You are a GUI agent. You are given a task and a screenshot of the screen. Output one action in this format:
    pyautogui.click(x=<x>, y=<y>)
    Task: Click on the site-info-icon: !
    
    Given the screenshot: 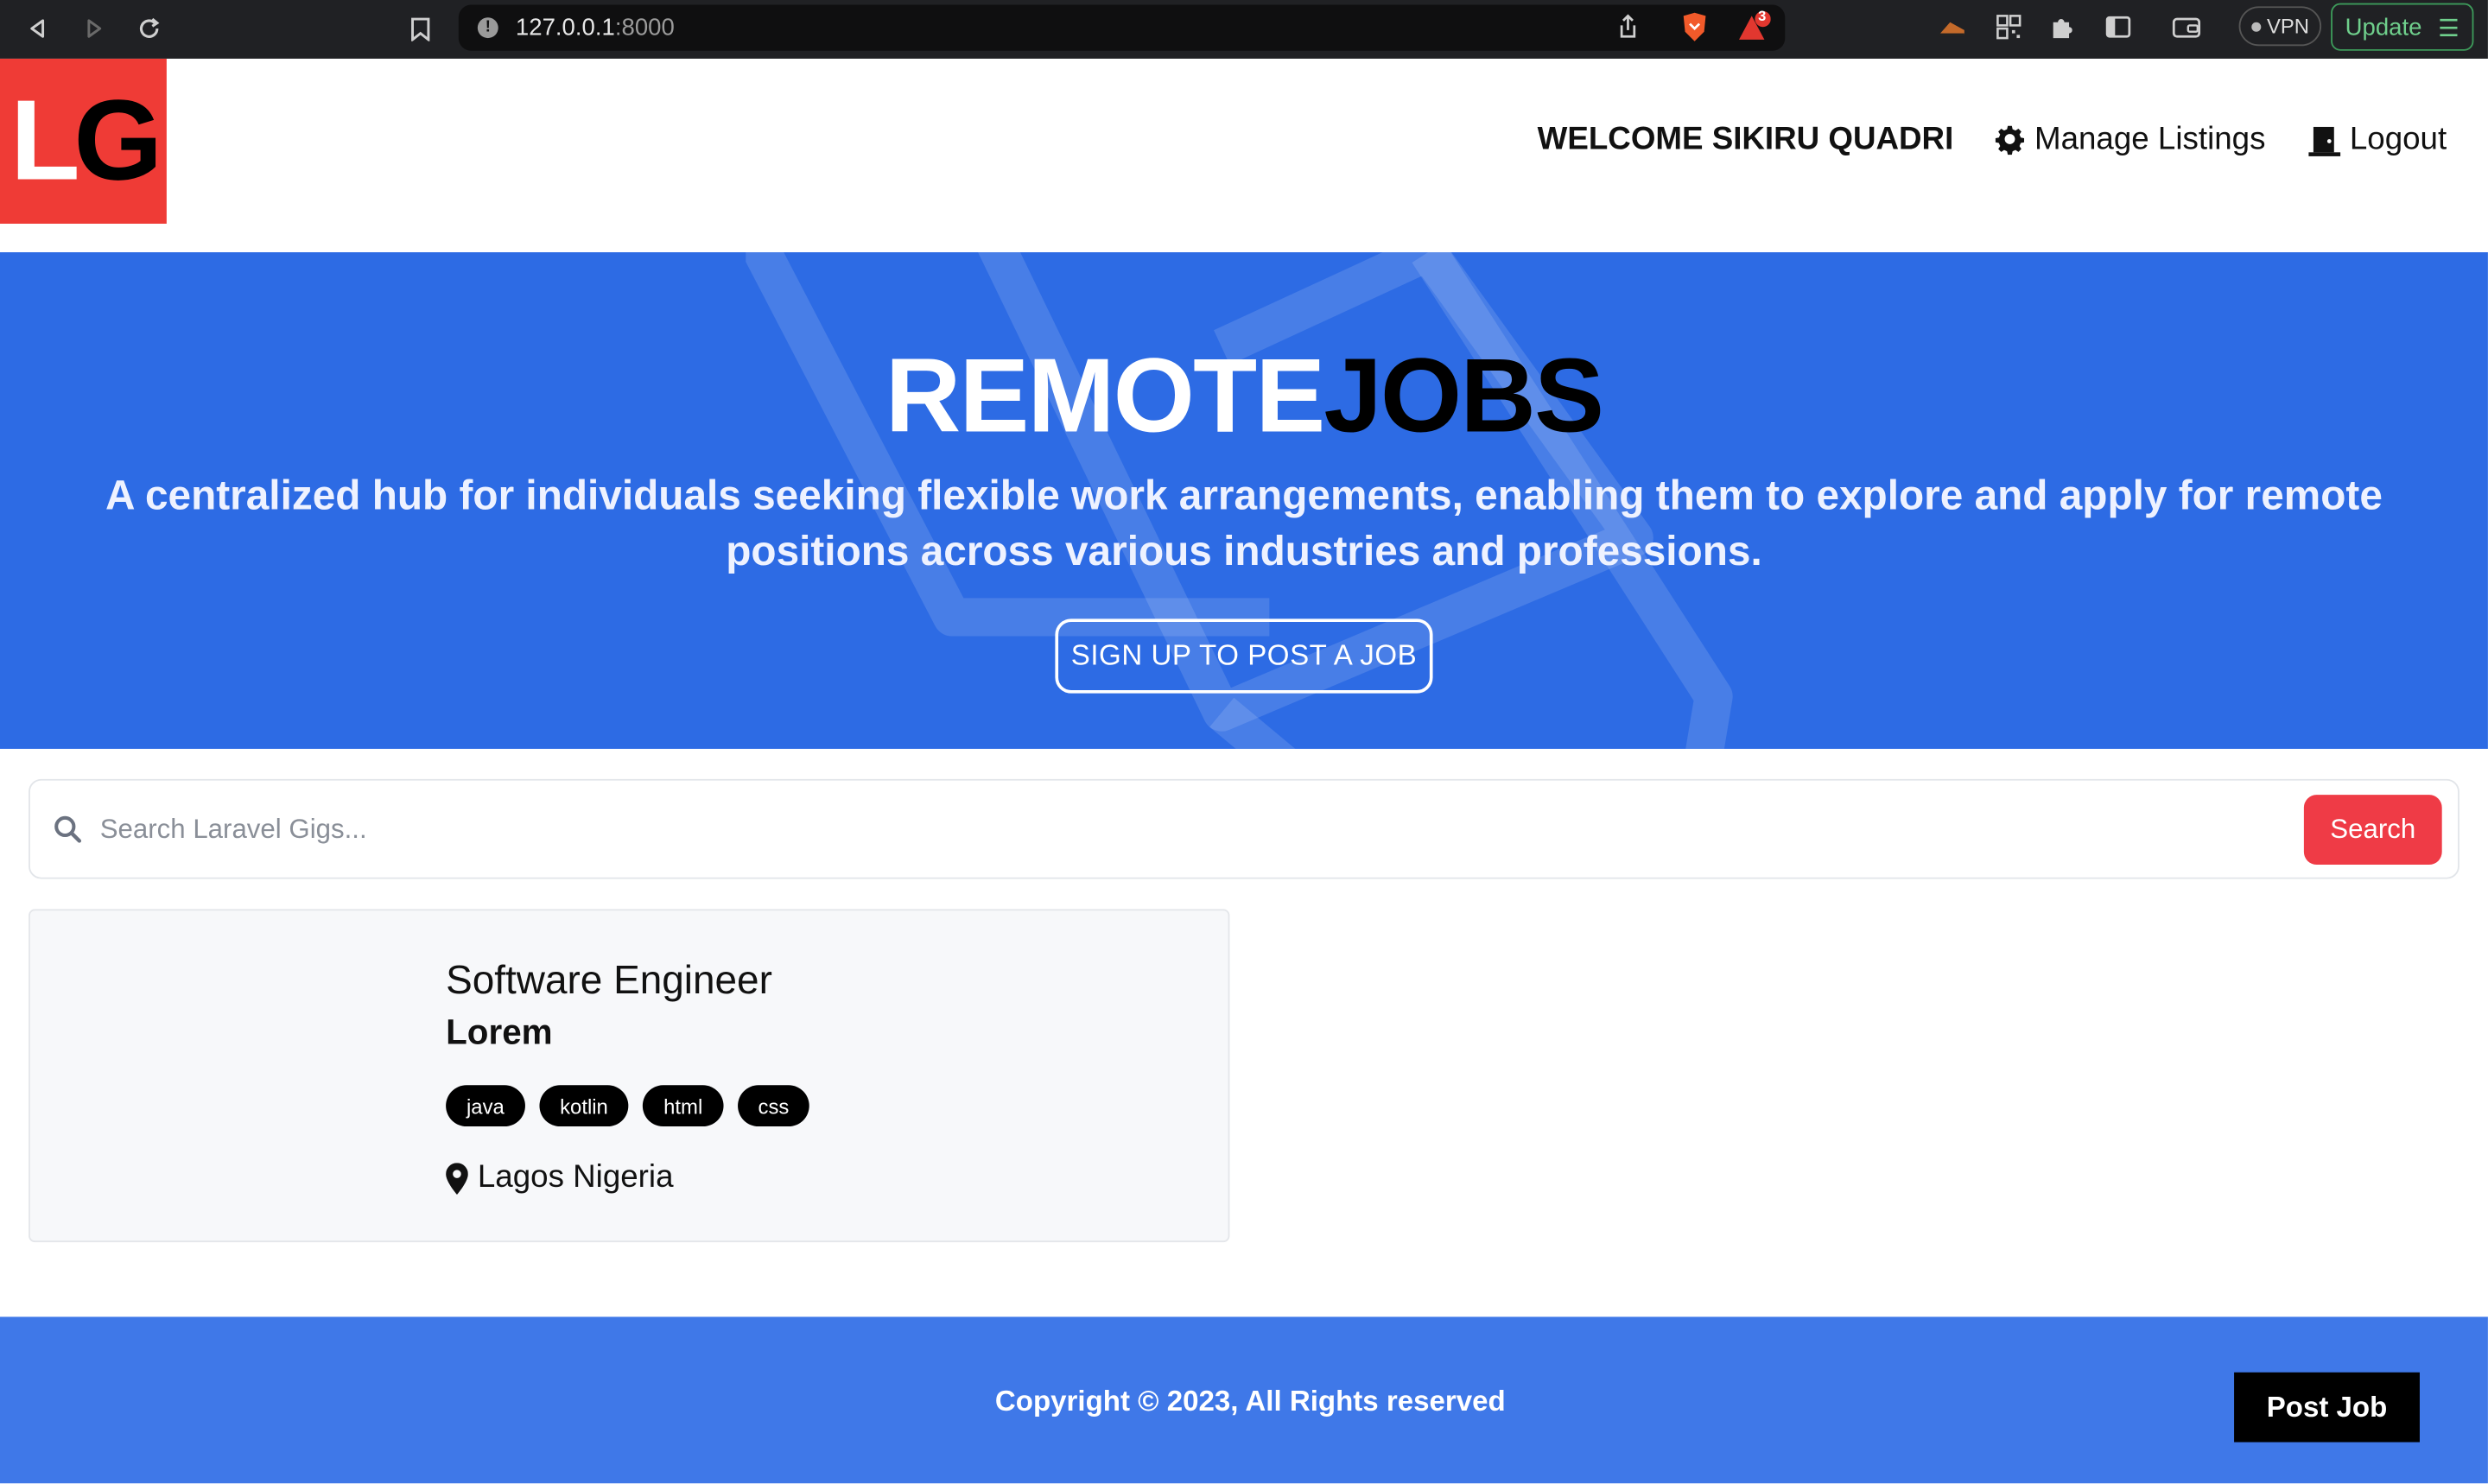 What is the action you would take?
    pyautogui.click(x=487, y=28)
    